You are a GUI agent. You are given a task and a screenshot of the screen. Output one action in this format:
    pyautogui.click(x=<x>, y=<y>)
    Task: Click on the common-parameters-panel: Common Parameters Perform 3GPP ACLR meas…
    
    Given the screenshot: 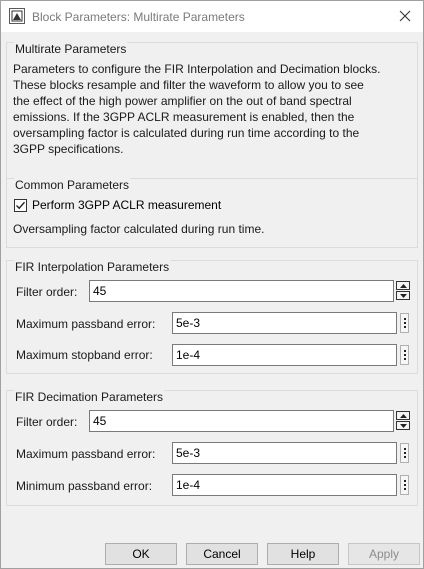 What is the action you would take?
    pyautogui.click(x=212, y=213)
    